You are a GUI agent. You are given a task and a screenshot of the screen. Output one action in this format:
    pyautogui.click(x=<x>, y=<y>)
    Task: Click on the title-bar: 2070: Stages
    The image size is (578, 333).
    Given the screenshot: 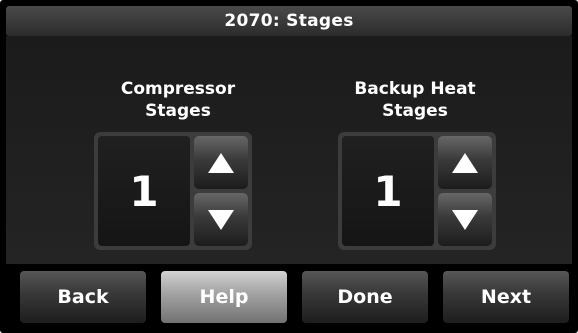 What is the action you would take?
    pyautogui.click(x=289, y=21)
    